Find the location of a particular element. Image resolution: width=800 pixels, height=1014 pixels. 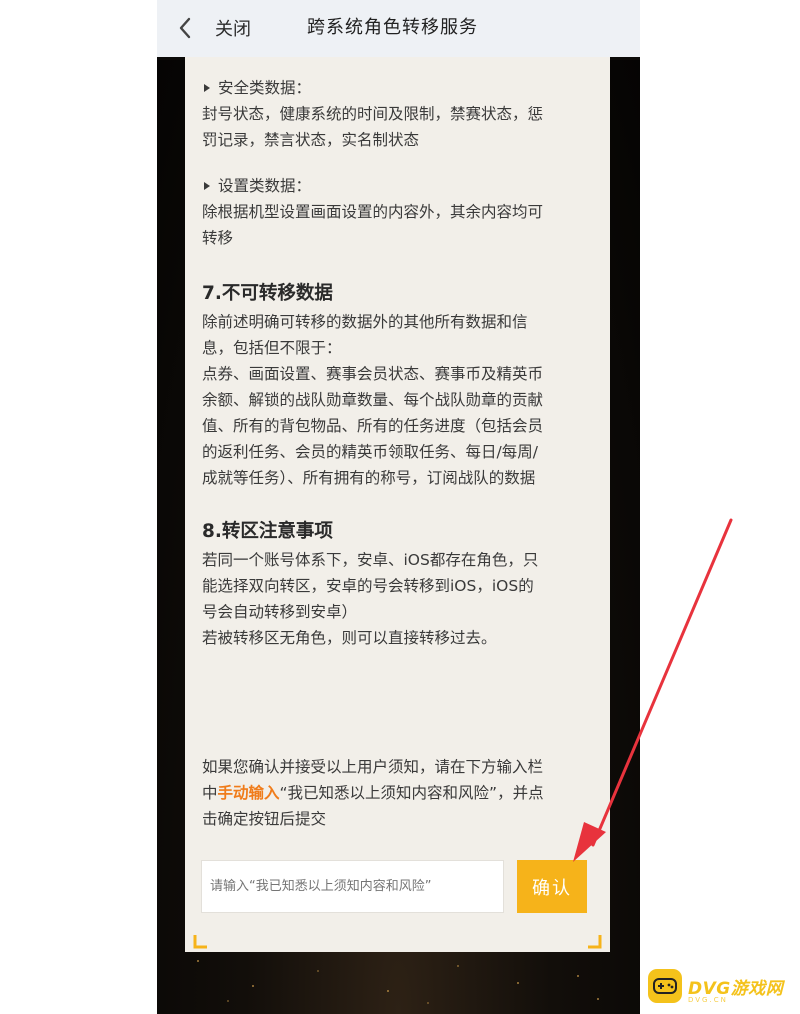

watermark-subtext: DVG.CN is located at coordinates (708, 1000).